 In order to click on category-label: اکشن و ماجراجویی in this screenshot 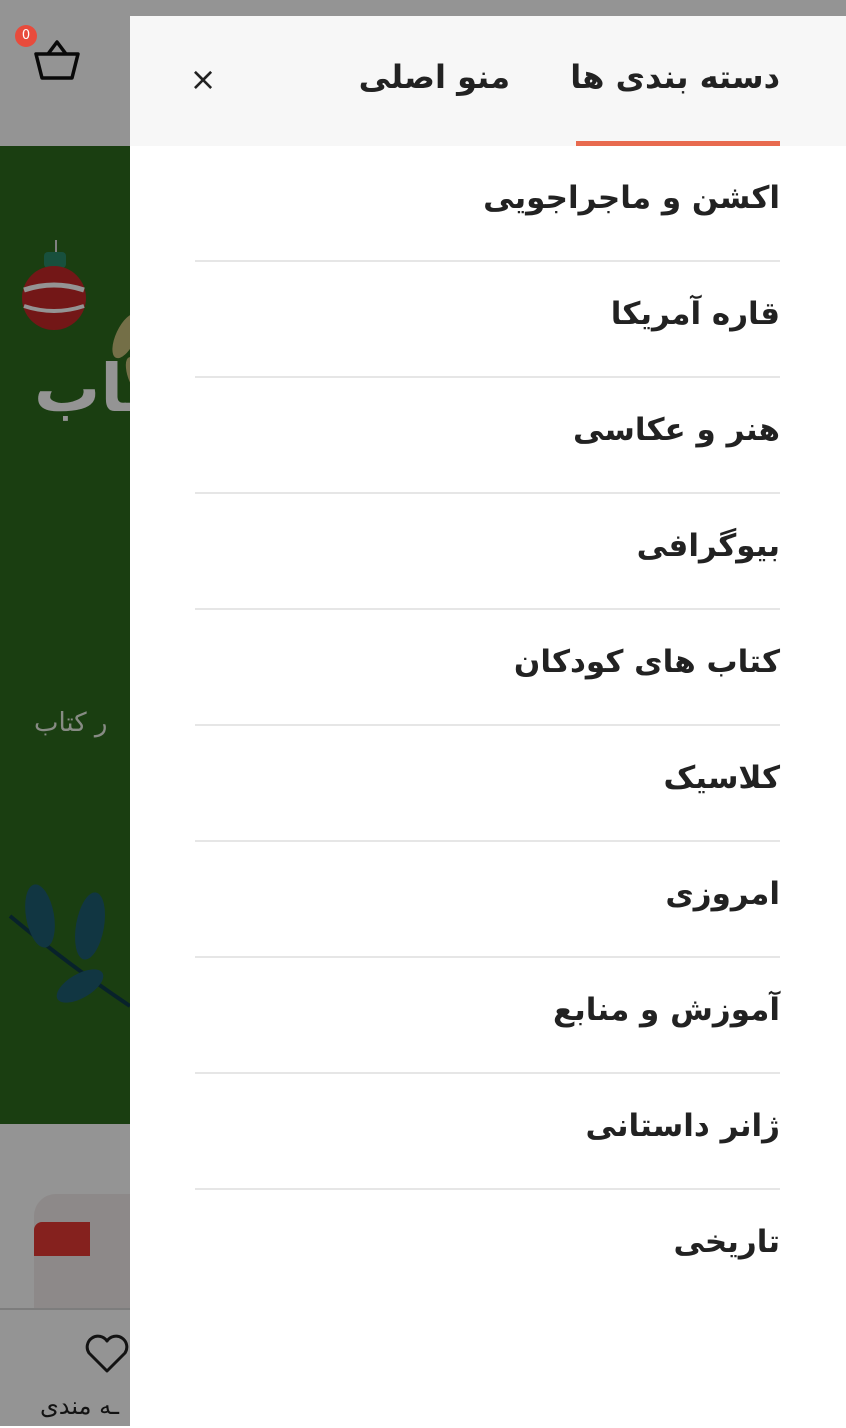, I will do `click(631, 198)`.